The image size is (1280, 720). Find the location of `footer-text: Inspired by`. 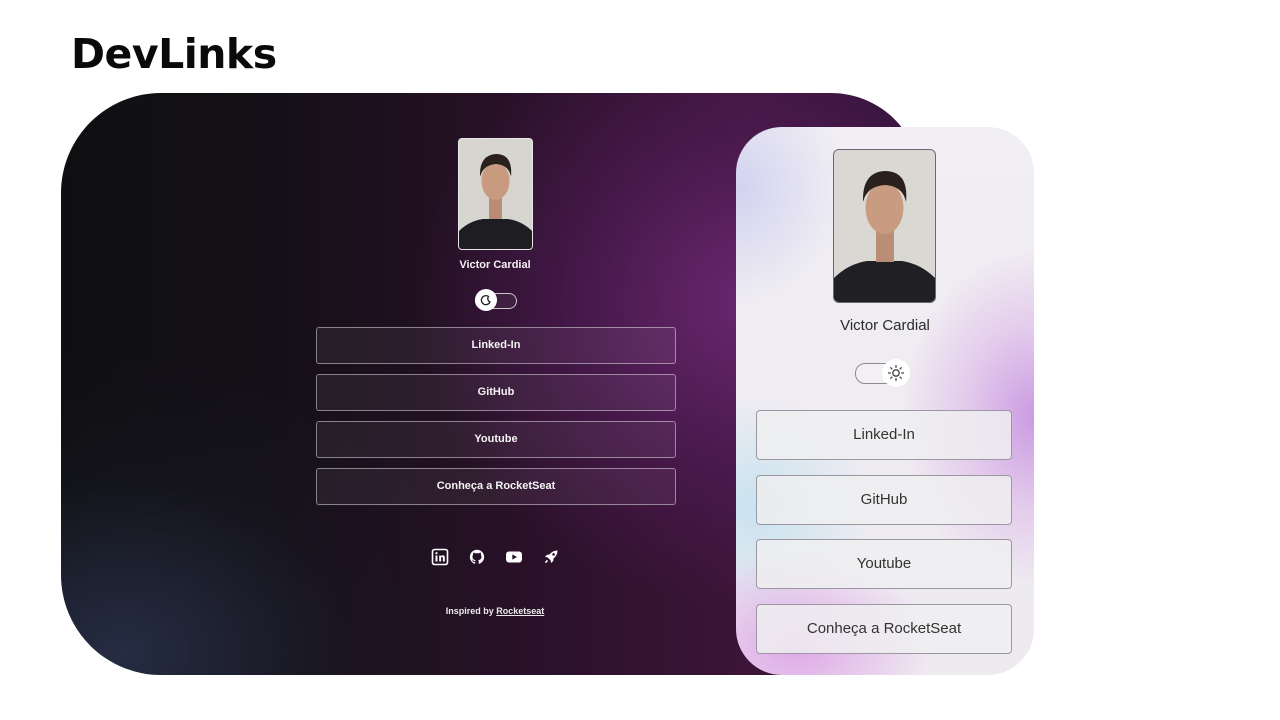

footer-text: Inspired by is located at coordinates (471, 611).